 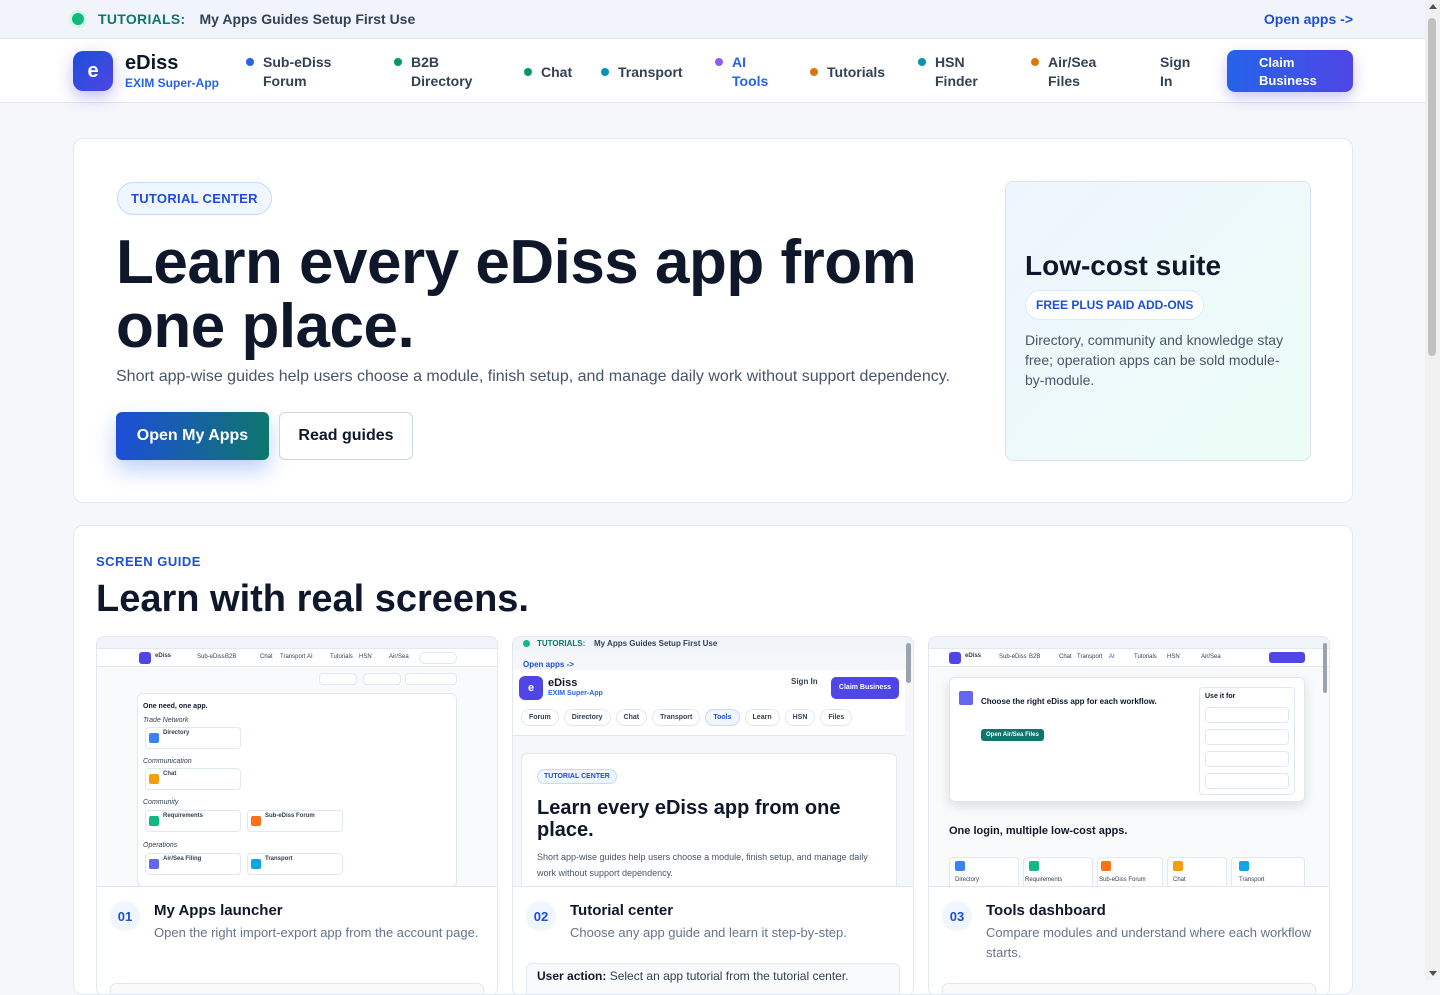 I want to click on announcement-kicker: TUTORIALS:, so click(x=142, y=19).